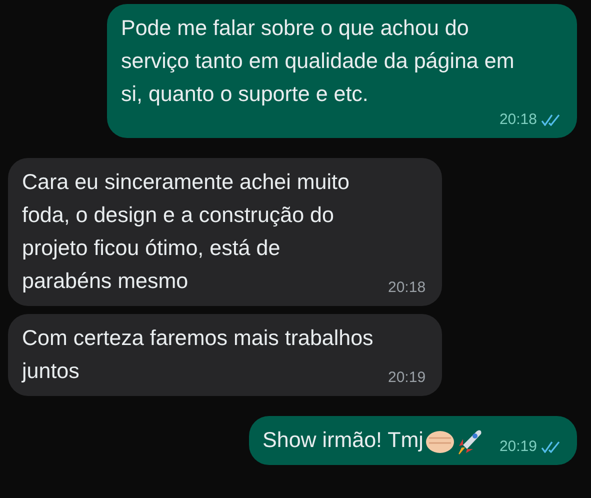 This screenshot has width=591, height=498. I want to click on message-text: Pode me falar sobre o que achou do serviço tanto em qualidade da página em si, quanto o suporte e etc., so click(318, 61).